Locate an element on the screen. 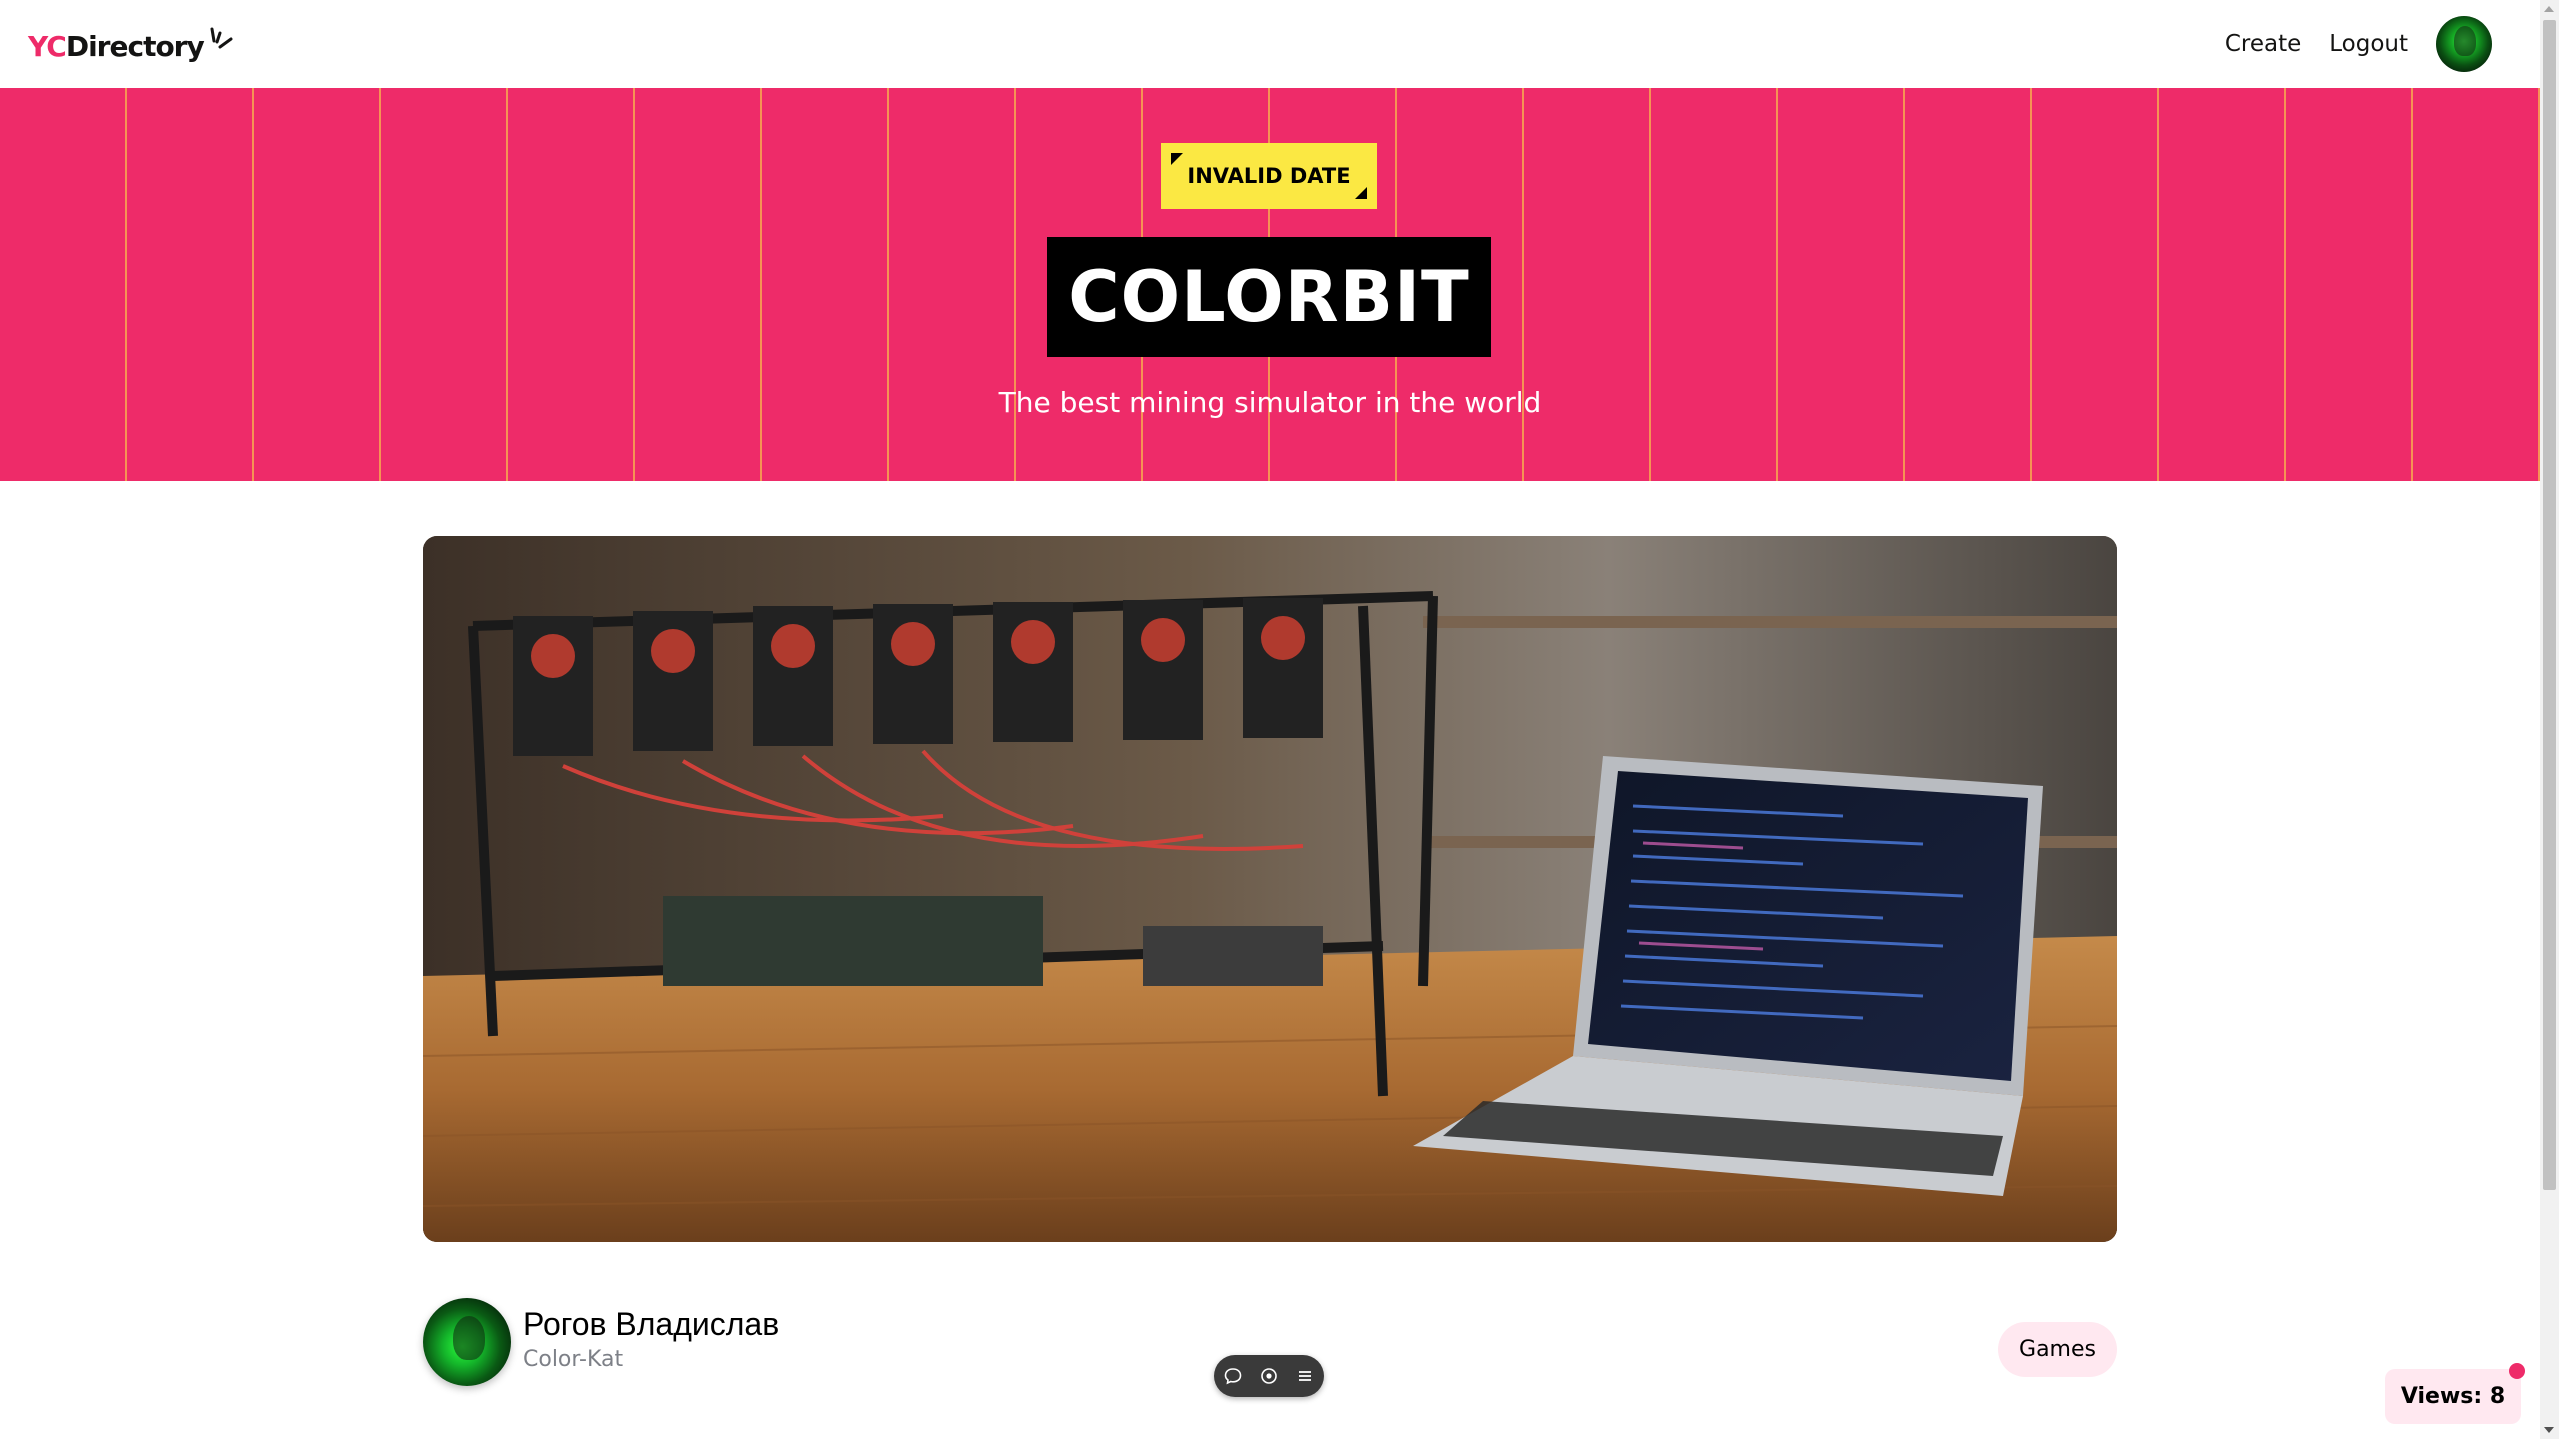  author-handle: Color-Kat is located at coordinates (573, 1359).